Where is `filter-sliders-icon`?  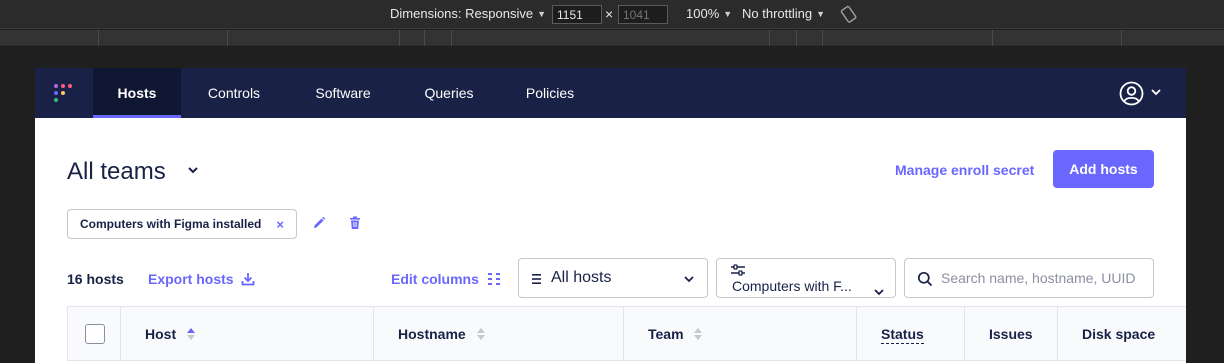 filter-sliders-icon is located at coordinates (738, 270).